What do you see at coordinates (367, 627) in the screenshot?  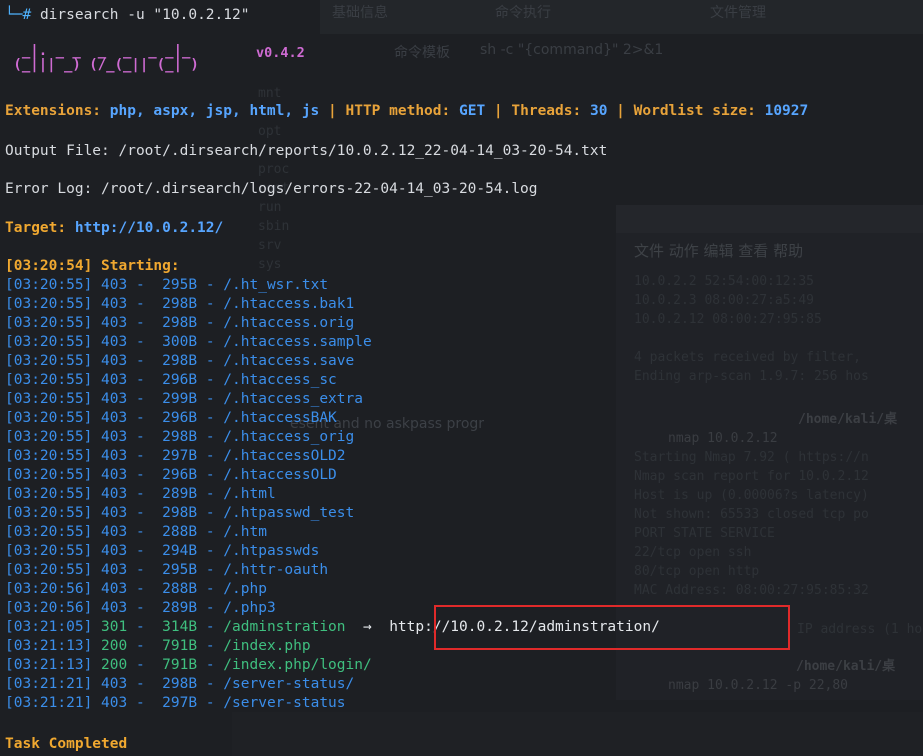 I see `redirect-arrow: →` at bounding box center [367, 627].